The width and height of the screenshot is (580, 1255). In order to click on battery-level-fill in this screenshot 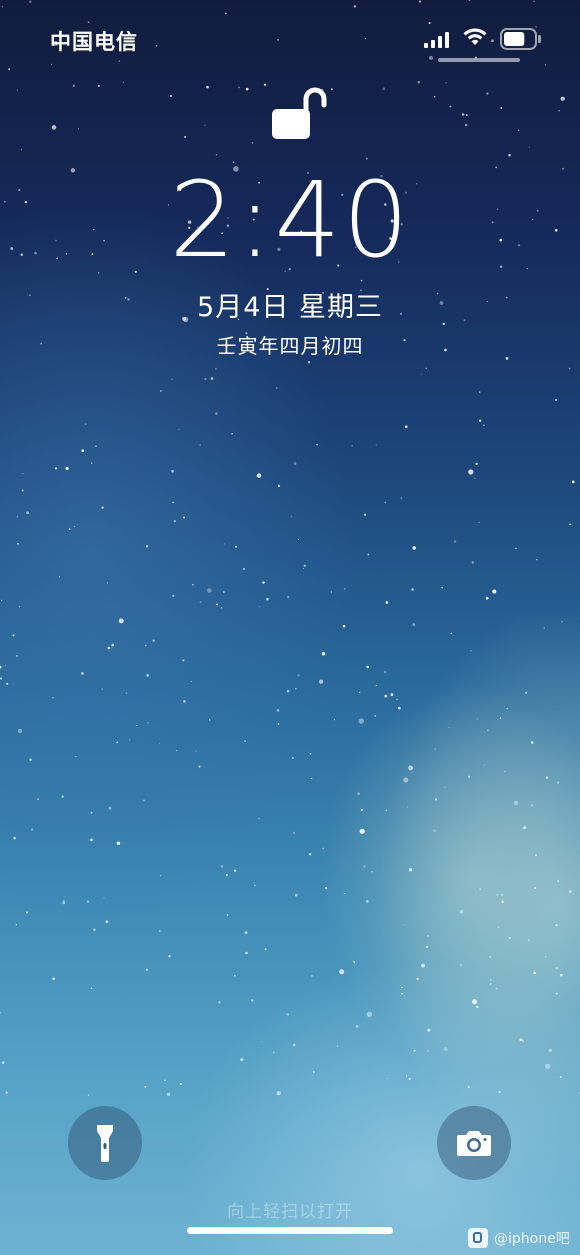, I will do `click(514, 39)`.